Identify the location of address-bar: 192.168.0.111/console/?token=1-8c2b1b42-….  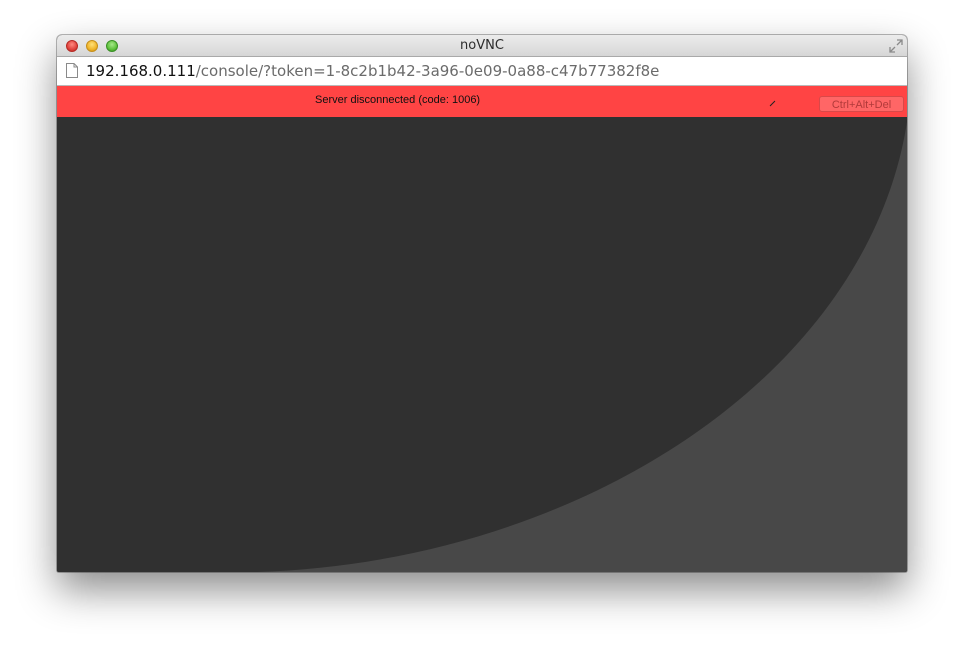
(482, 71).